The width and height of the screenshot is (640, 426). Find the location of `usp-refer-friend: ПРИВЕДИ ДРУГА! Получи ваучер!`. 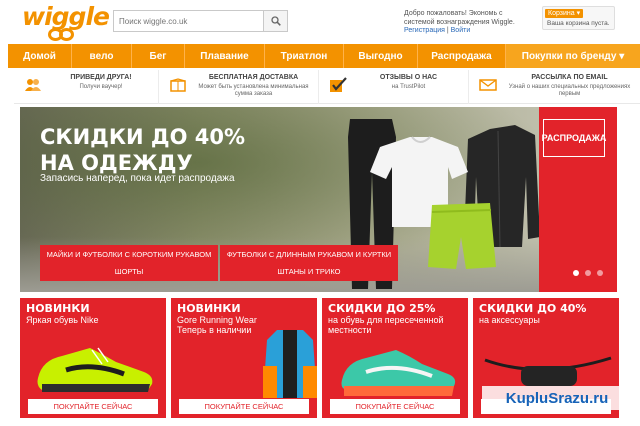

usp-refer-friend: ПРИВЕДИ ДРУГА! Получи ваучер! is located at coordinates (86, 87).